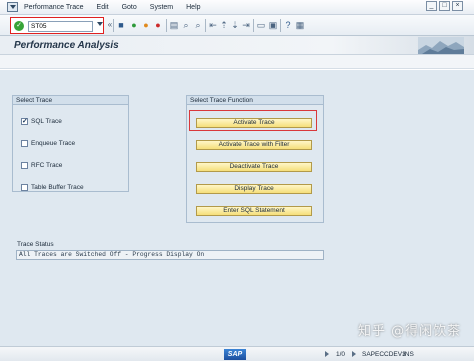 Image resolution: width=474 pixels, height=361 pixels. I want to click on application-toolbar, so click(237, 62).